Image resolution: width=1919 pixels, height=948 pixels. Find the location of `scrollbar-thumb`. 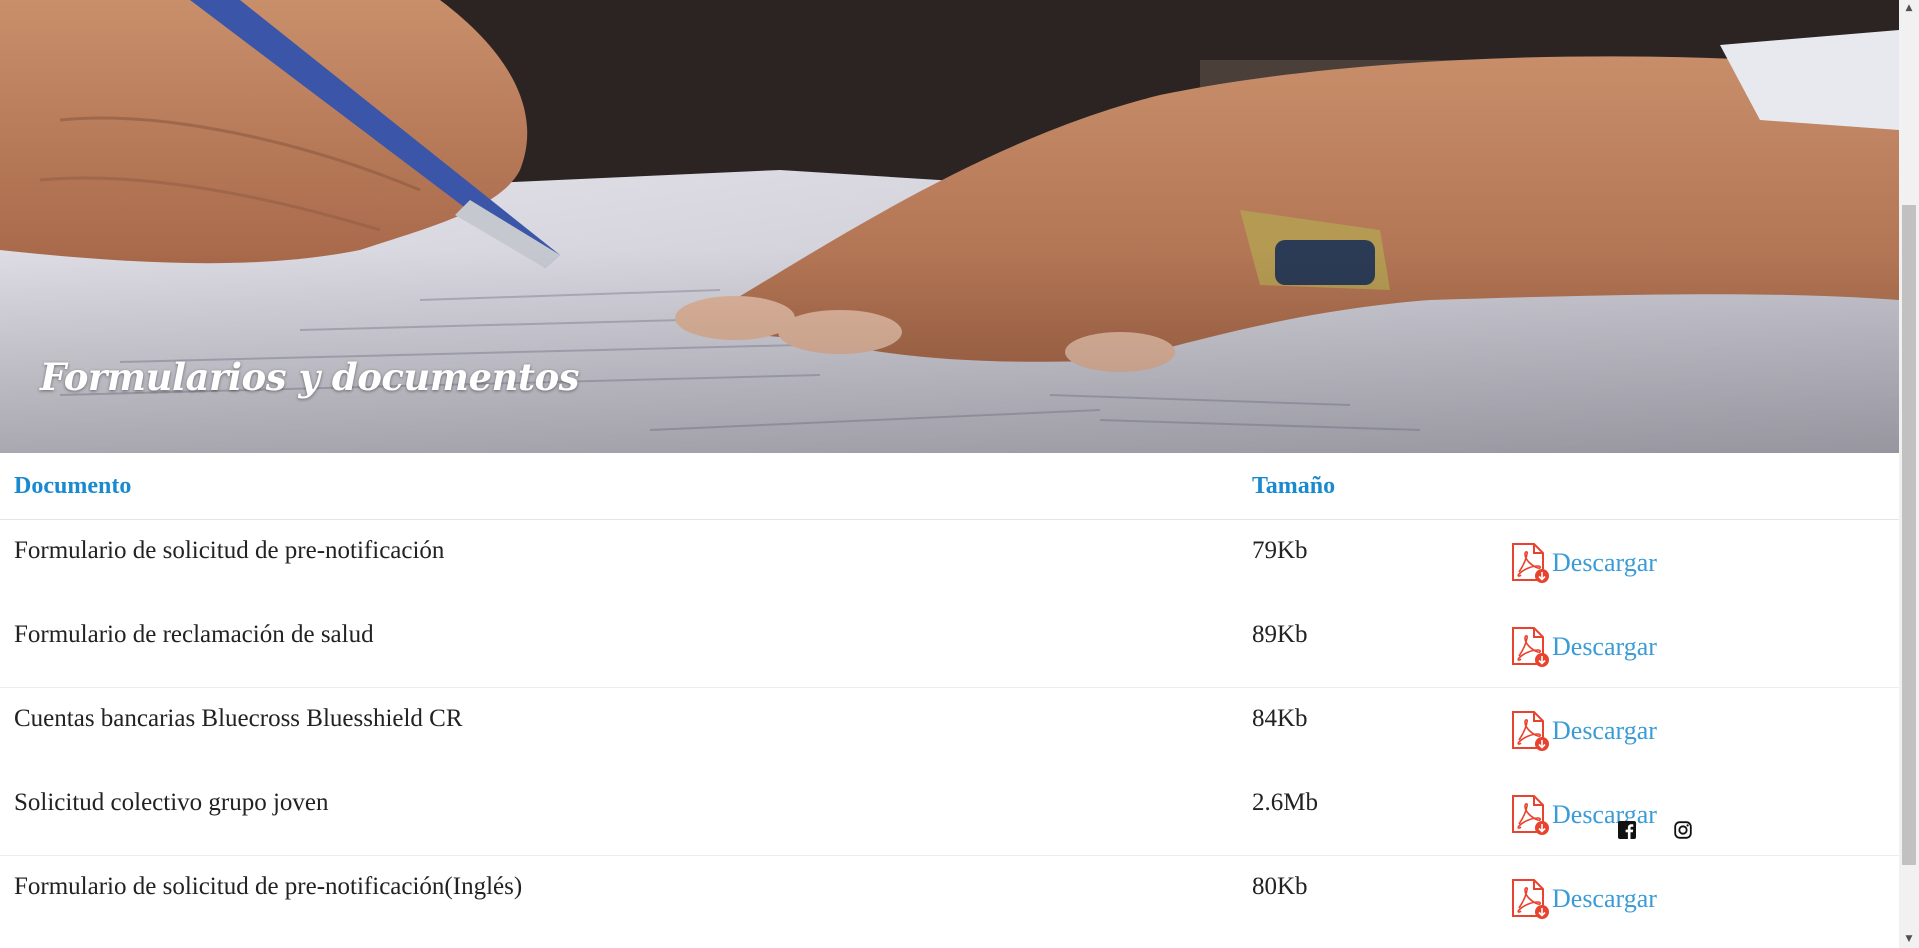

scrollbar-thumb is located at coordinates (1909, 535).